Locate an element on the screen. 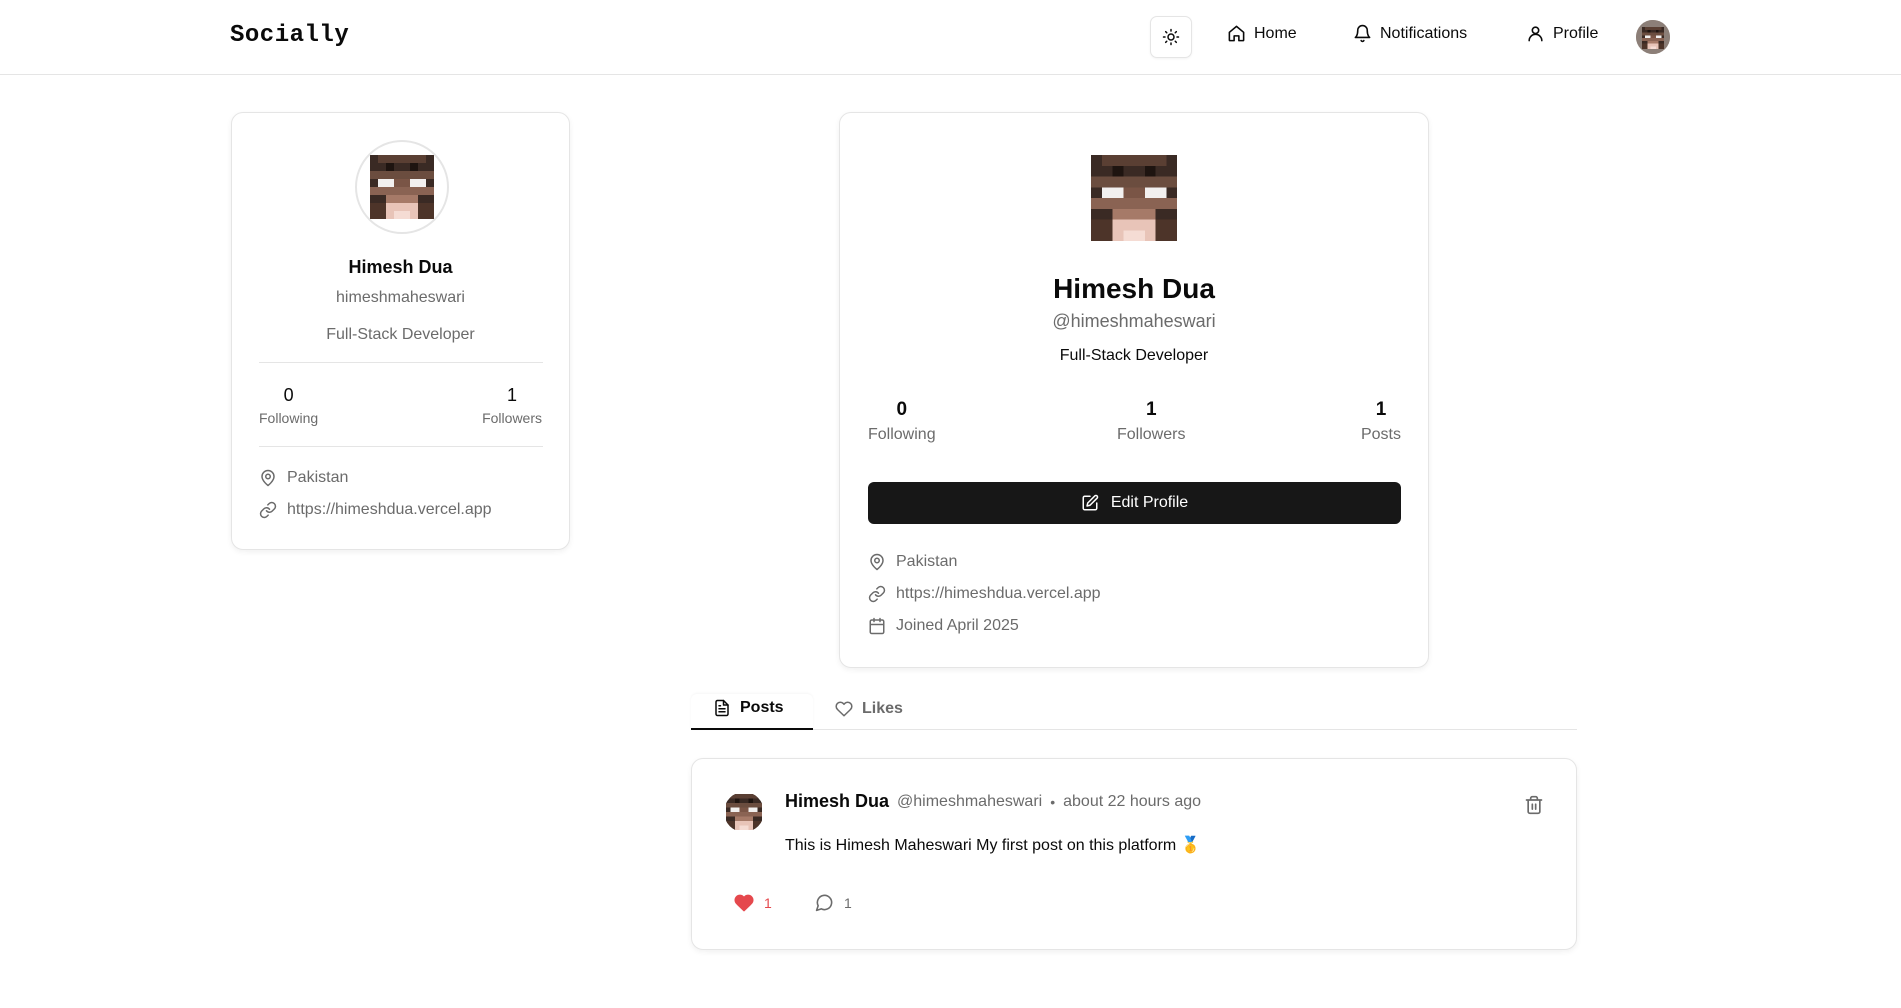  profile-display-name: Himesh Dua is located at coordinates (1134, 288).